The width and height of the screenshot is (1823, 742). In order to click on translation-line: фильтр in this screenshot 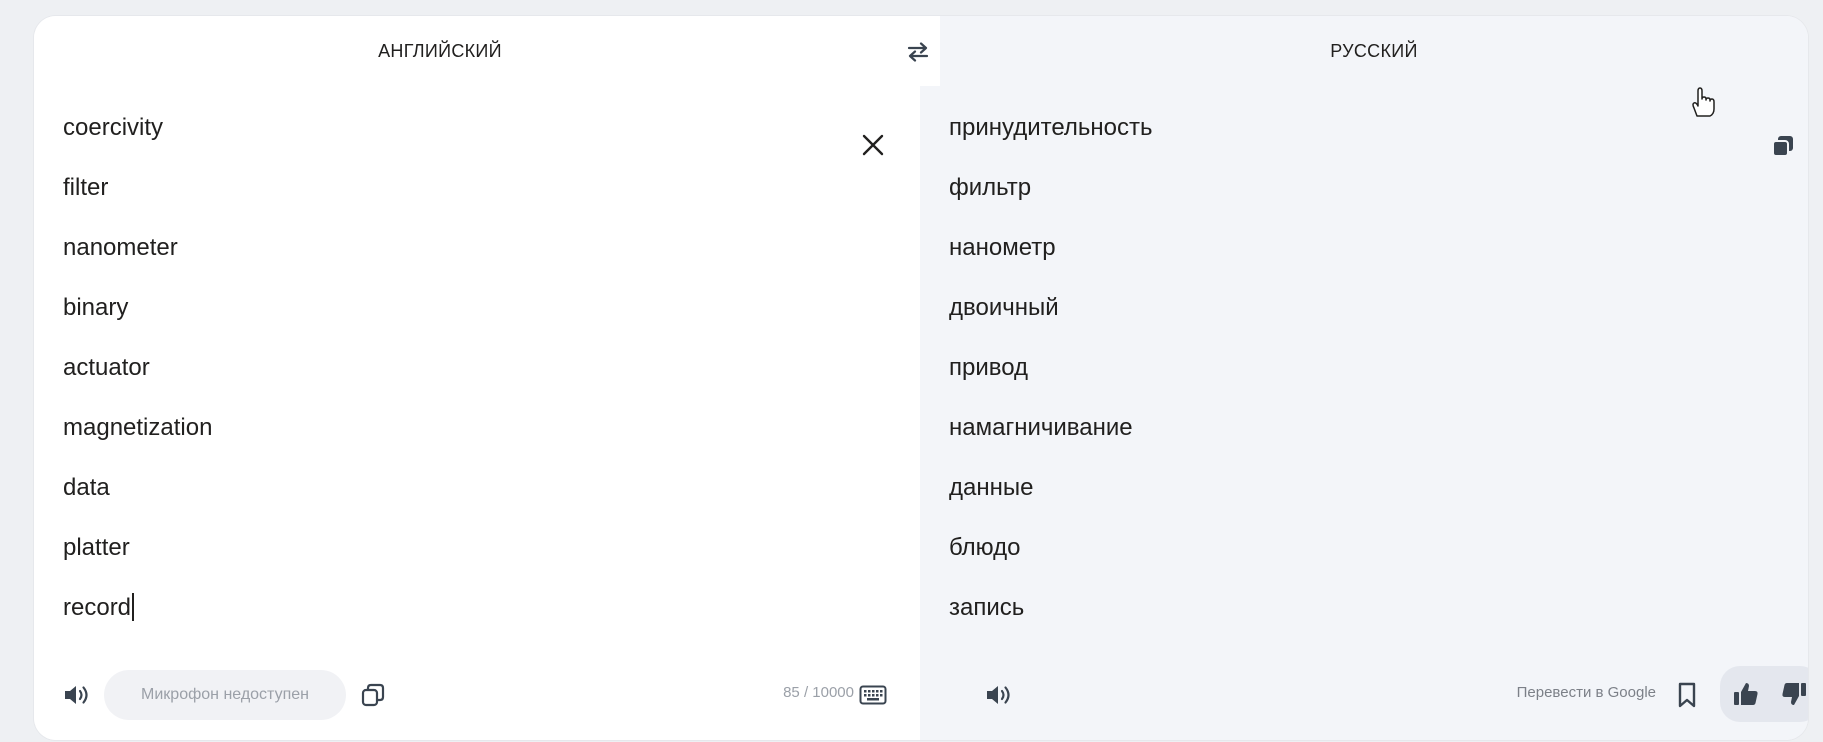, I will do `click(990, 187)`.